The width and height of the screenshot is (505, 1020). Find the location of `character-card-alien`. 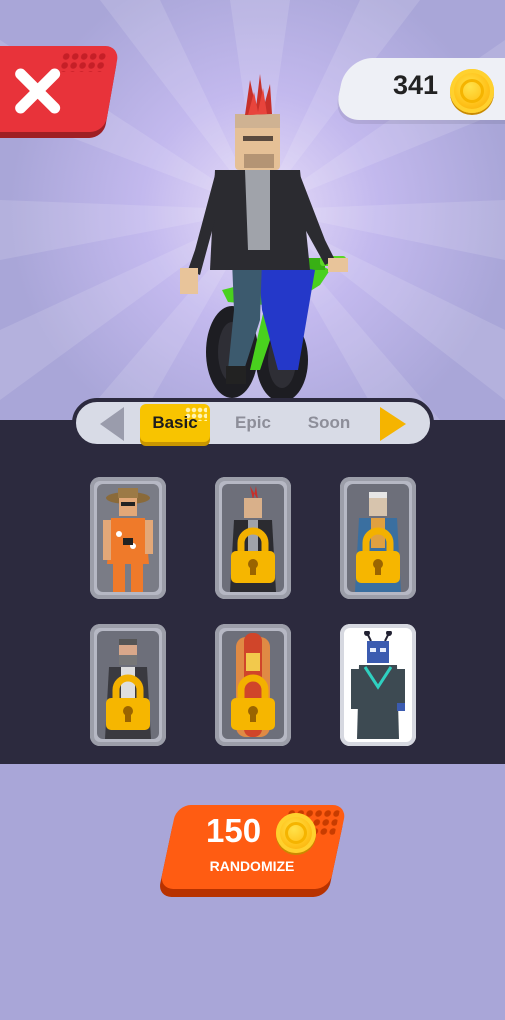

character-card-alien is located at coordinates (378, 685).